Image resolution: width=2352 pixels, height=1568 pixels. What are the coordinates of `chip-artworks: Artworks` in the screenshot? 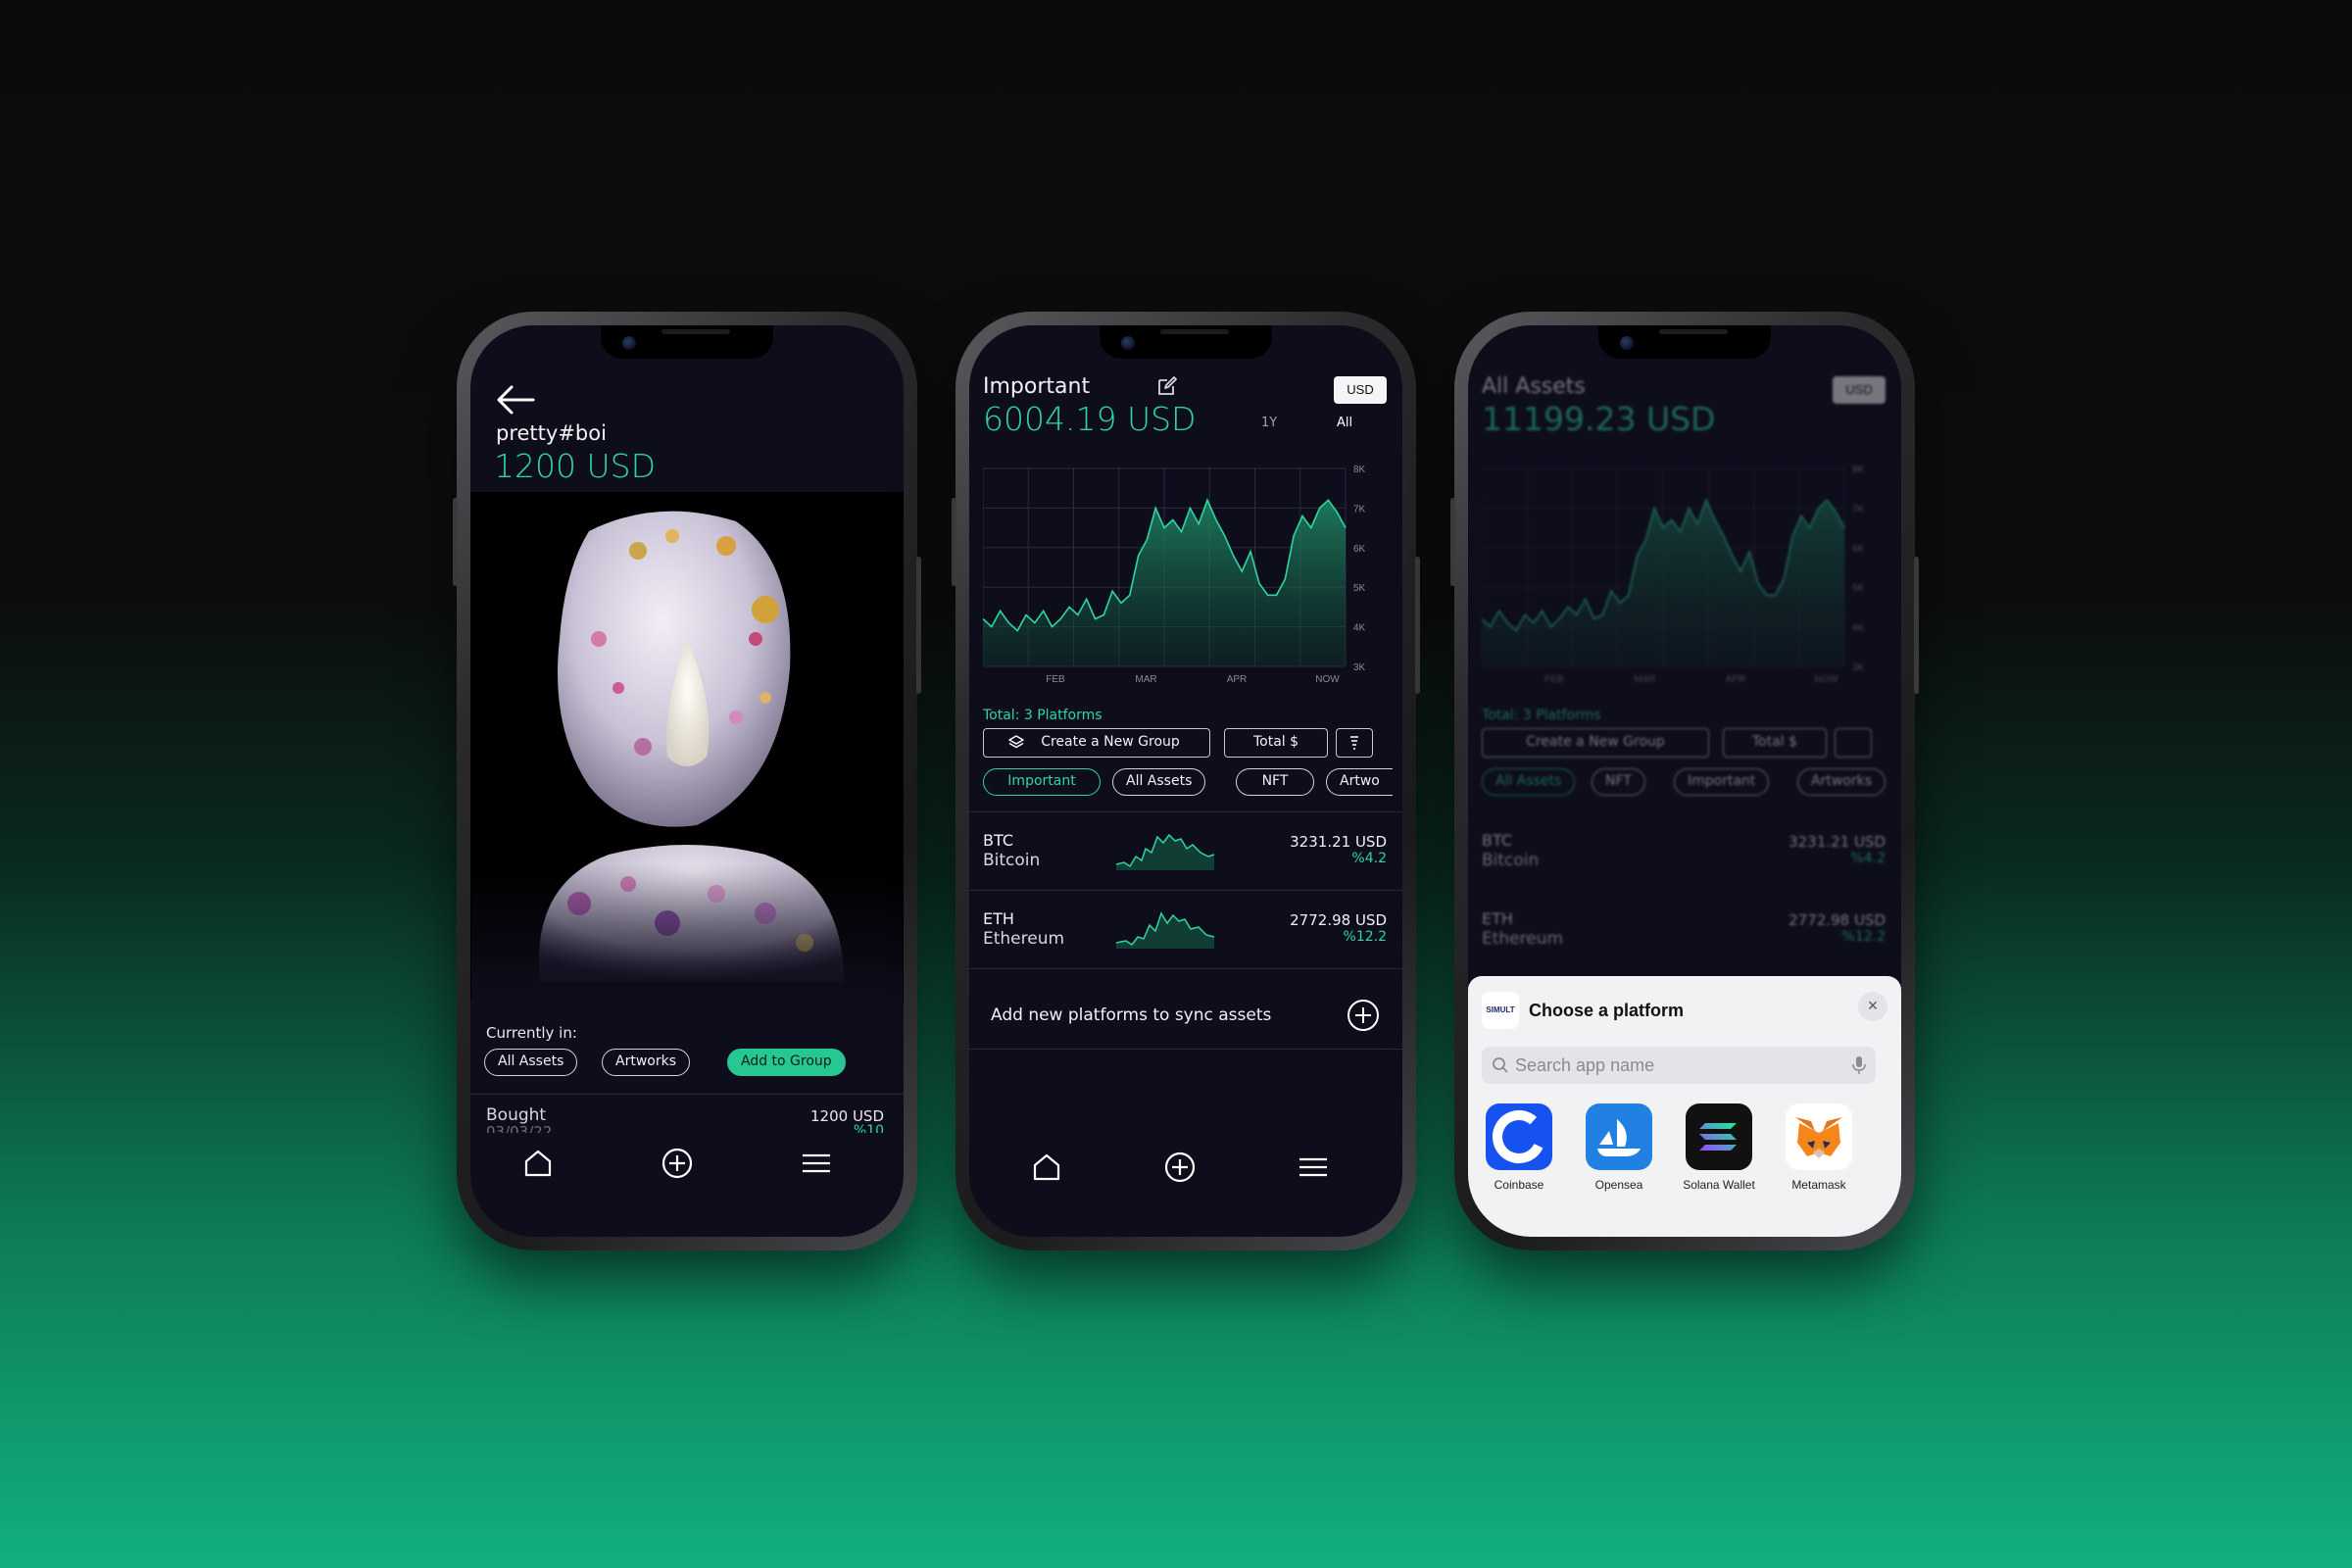 It's located at (646, 1062).